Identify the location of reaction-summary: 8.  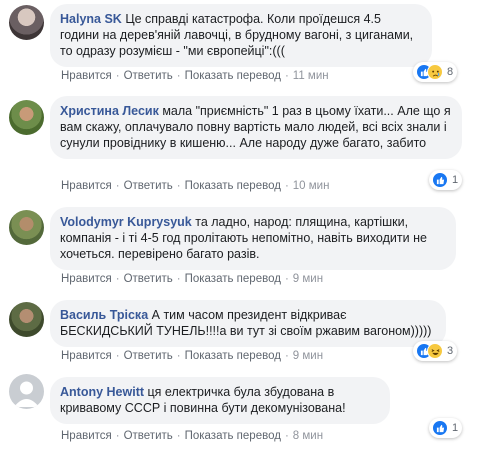
(435, 72).